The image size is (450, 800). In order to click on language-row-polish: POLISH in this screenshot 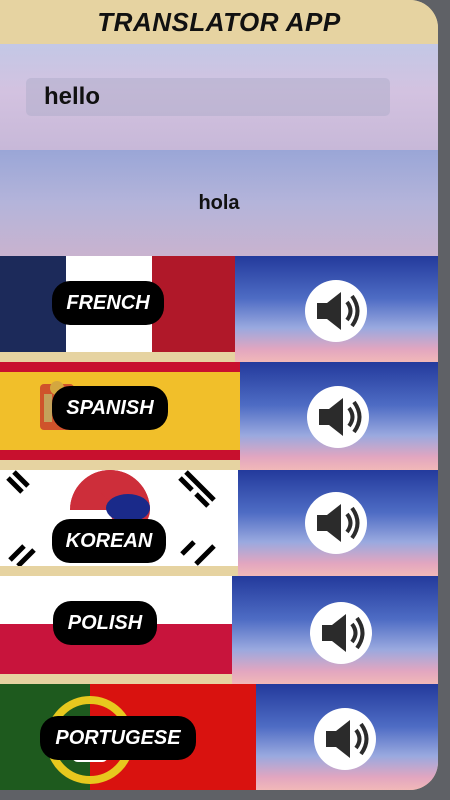, I will do `click(219, 630)`.